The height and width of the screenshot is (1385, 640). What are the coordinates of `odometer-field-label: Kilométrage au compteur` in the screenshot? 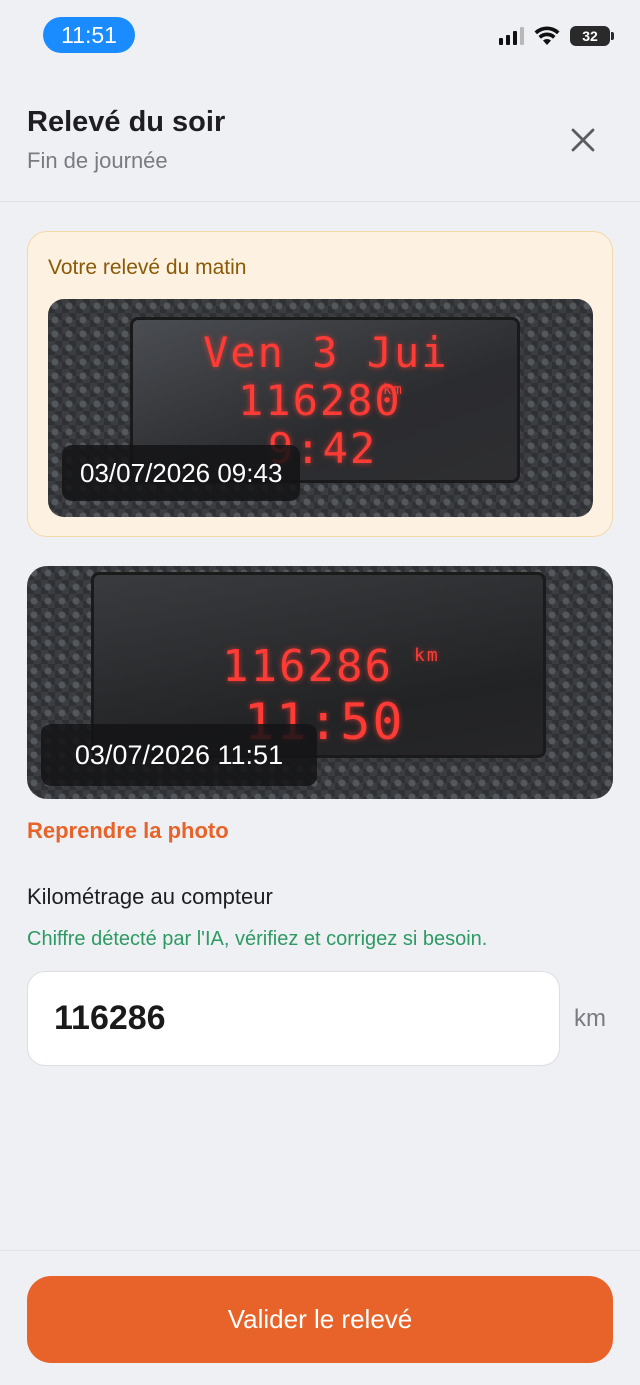 It's located at (150, 896).